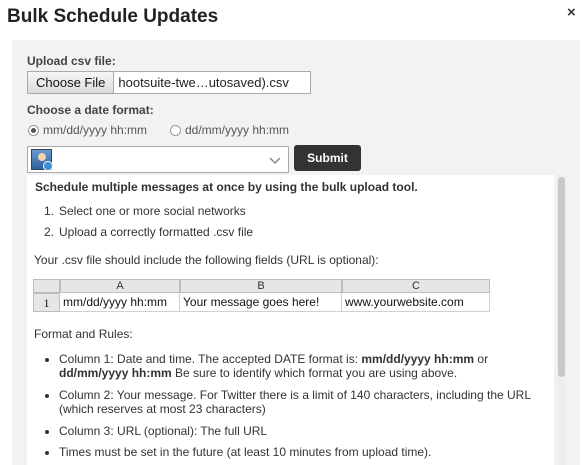 The width and height of the screenshot is (586, 465). Describe the element at coordinates (71, 61) in the screenshot. I see `upload-label: Upload csv file:` at that location.